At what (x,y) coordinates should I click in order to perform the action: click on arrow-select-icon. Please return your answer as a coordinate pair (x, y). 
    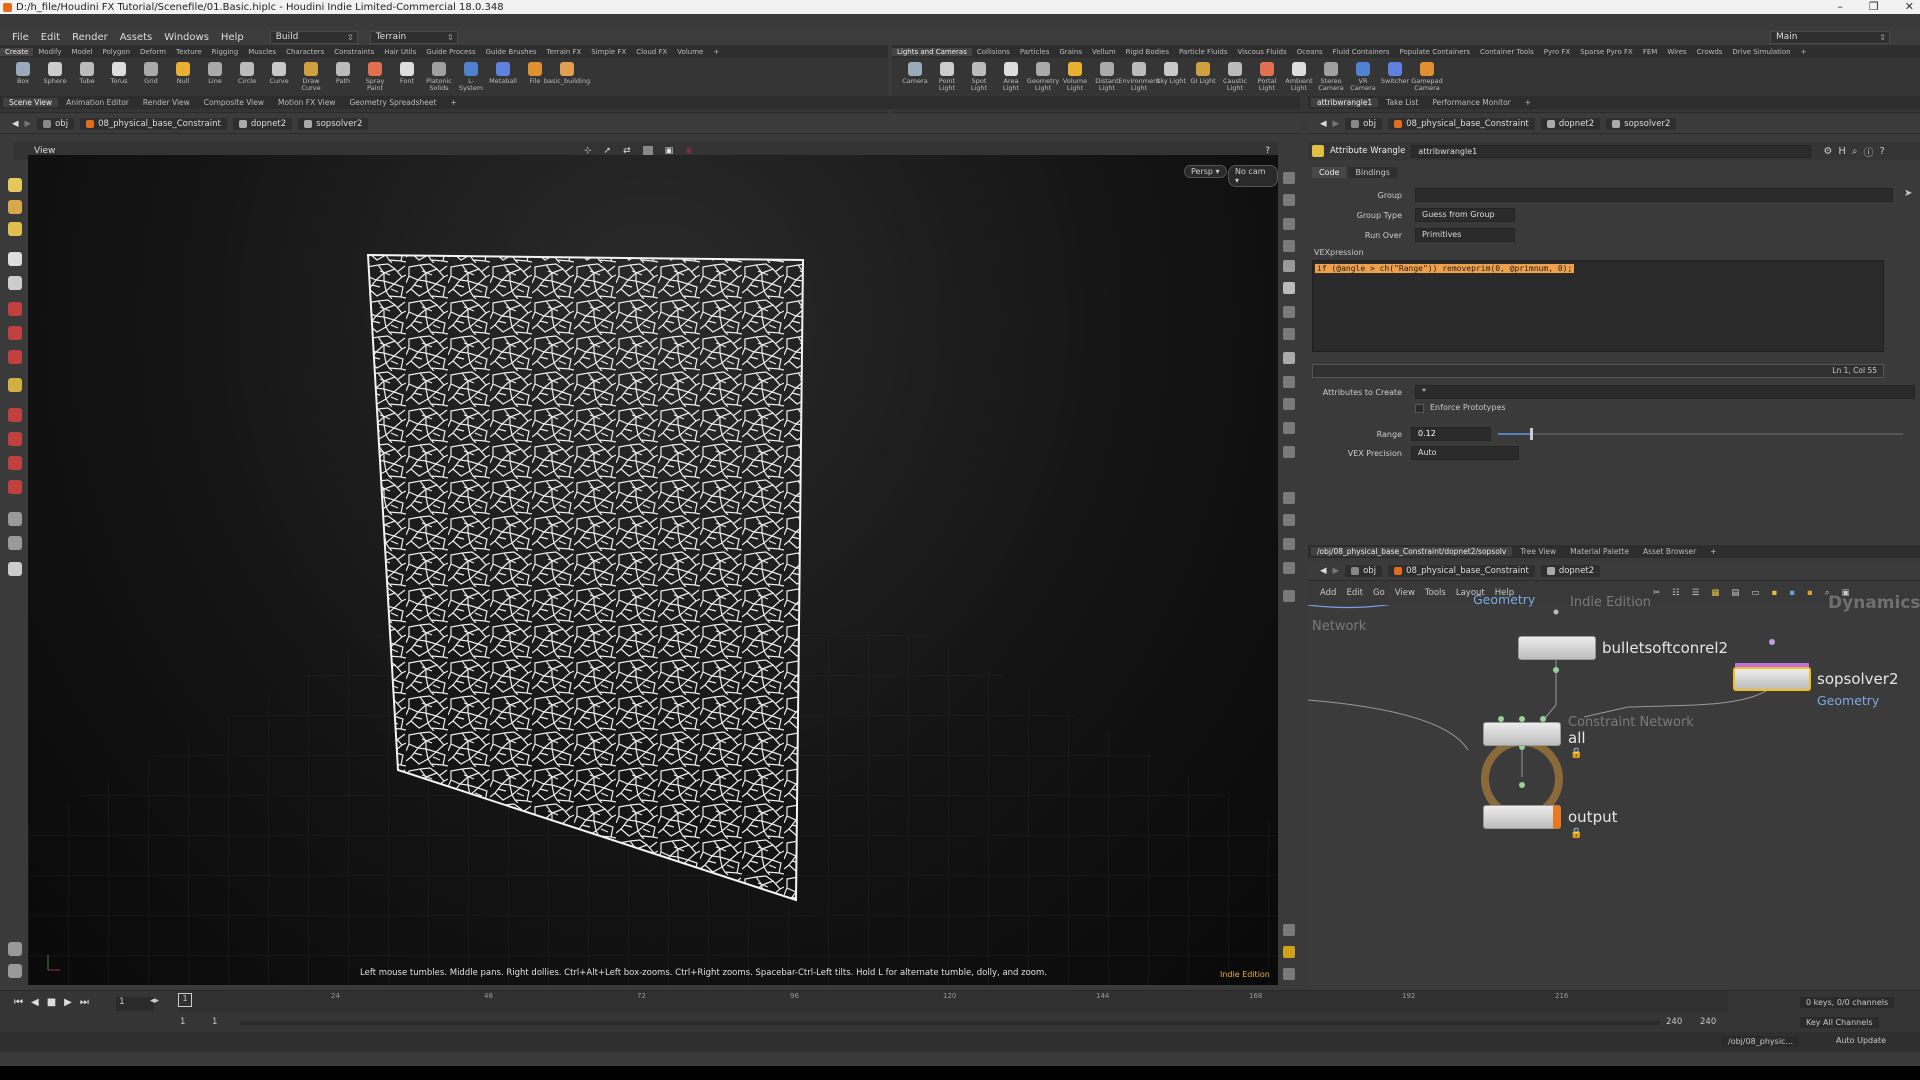
    Looking at the image, I should click on (15, 259).